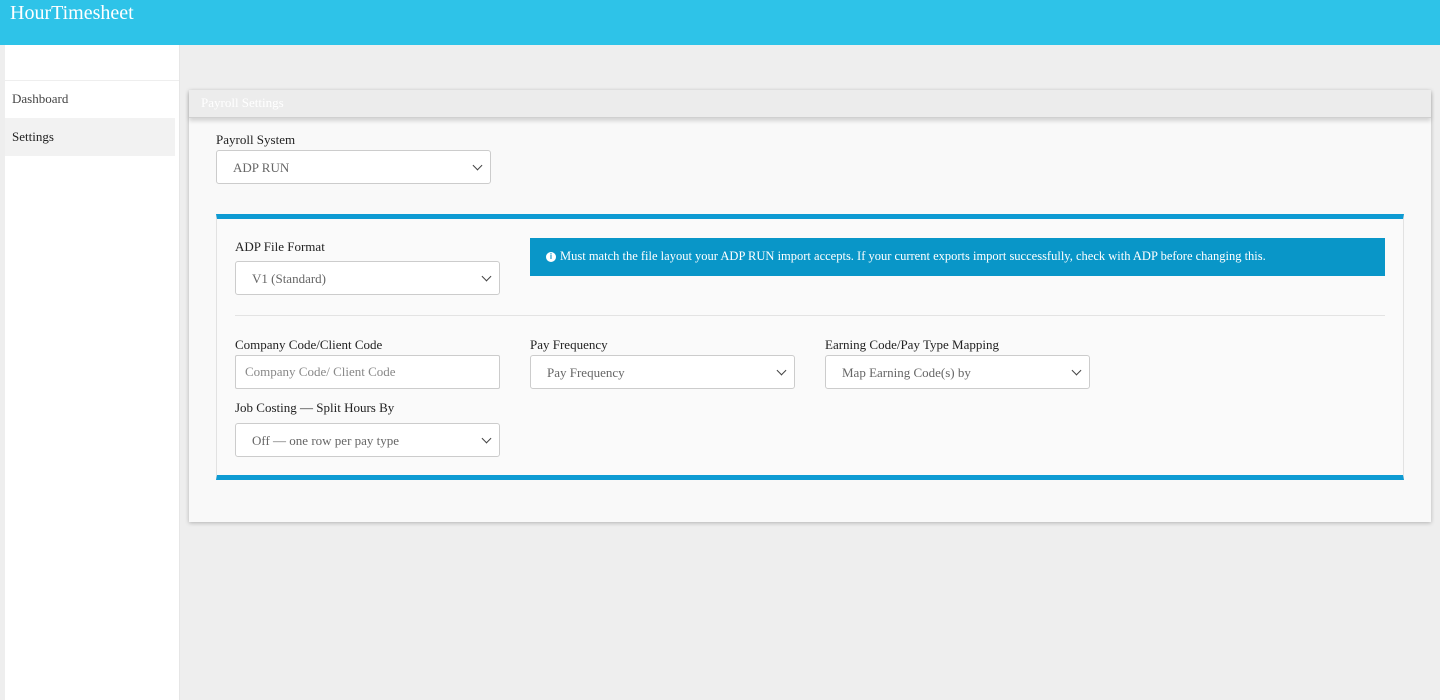  Describe the element at coordinates (912, 344) in the screenshot. I see `earning-code-label: Earning Code/Pay Type Mapping` at that location.